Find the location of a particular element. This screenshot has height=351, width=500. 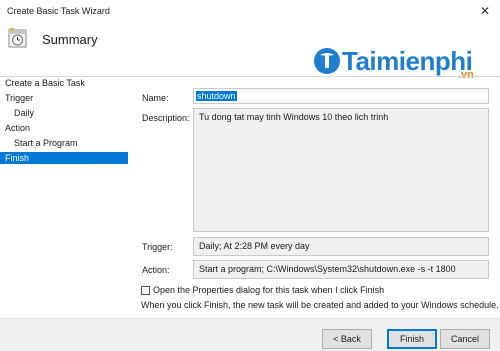

window-title: Create Basic Task Wizard is located at coordinates (58, 11).